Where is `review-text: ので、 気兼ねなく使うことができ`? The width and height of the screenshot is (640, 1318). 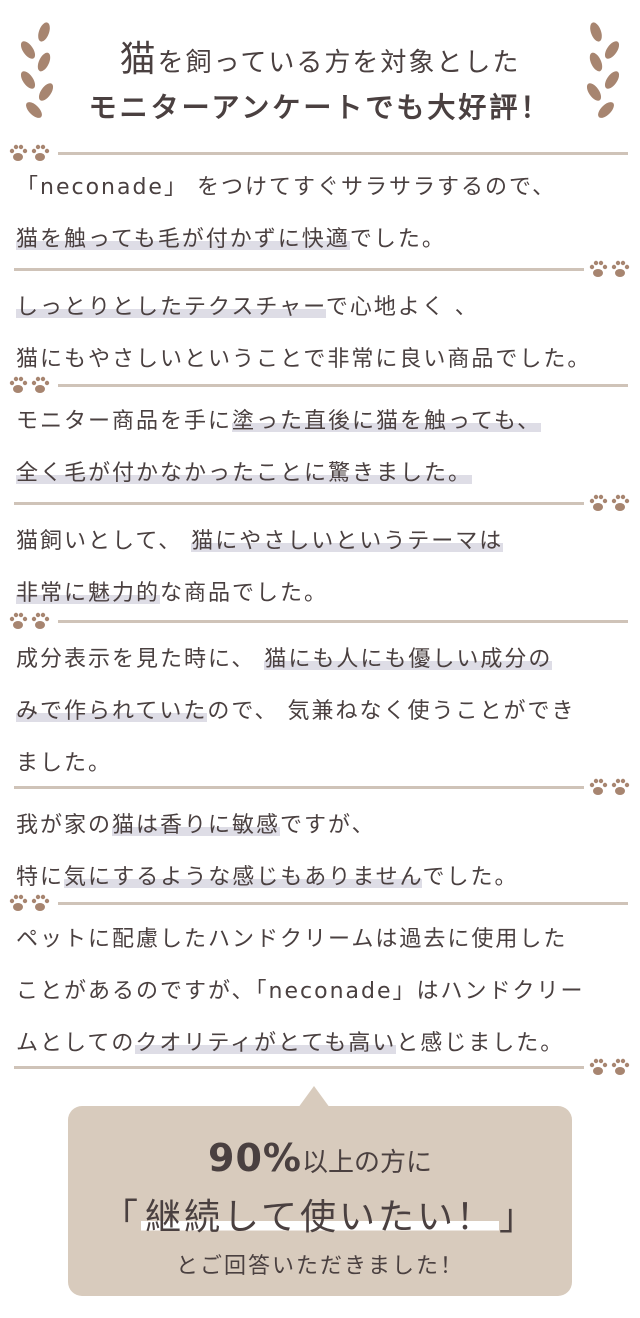
review-text: ので、 気兼ねなく使うことができ is located at coordinates (391, 711).